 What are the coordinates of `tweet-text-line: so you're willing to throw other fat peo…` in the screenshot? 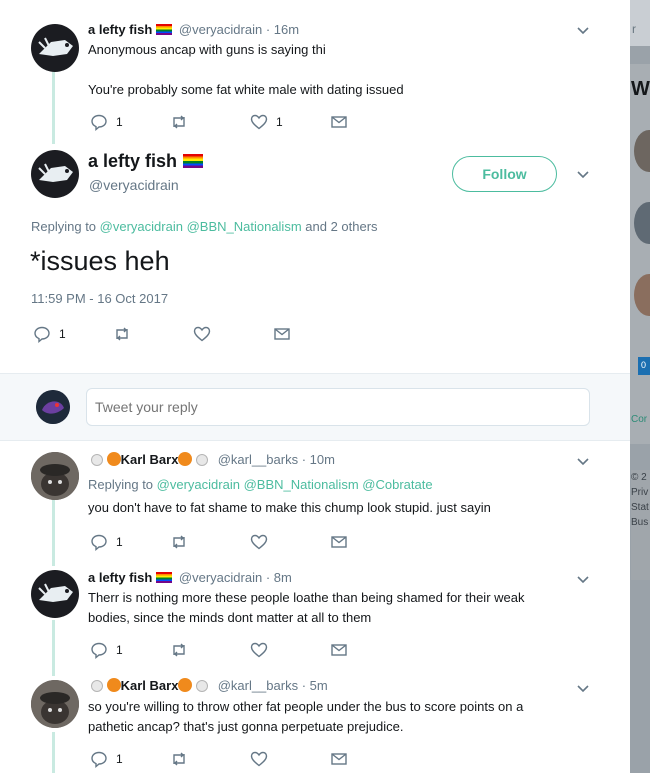 It's located at (306, 706).